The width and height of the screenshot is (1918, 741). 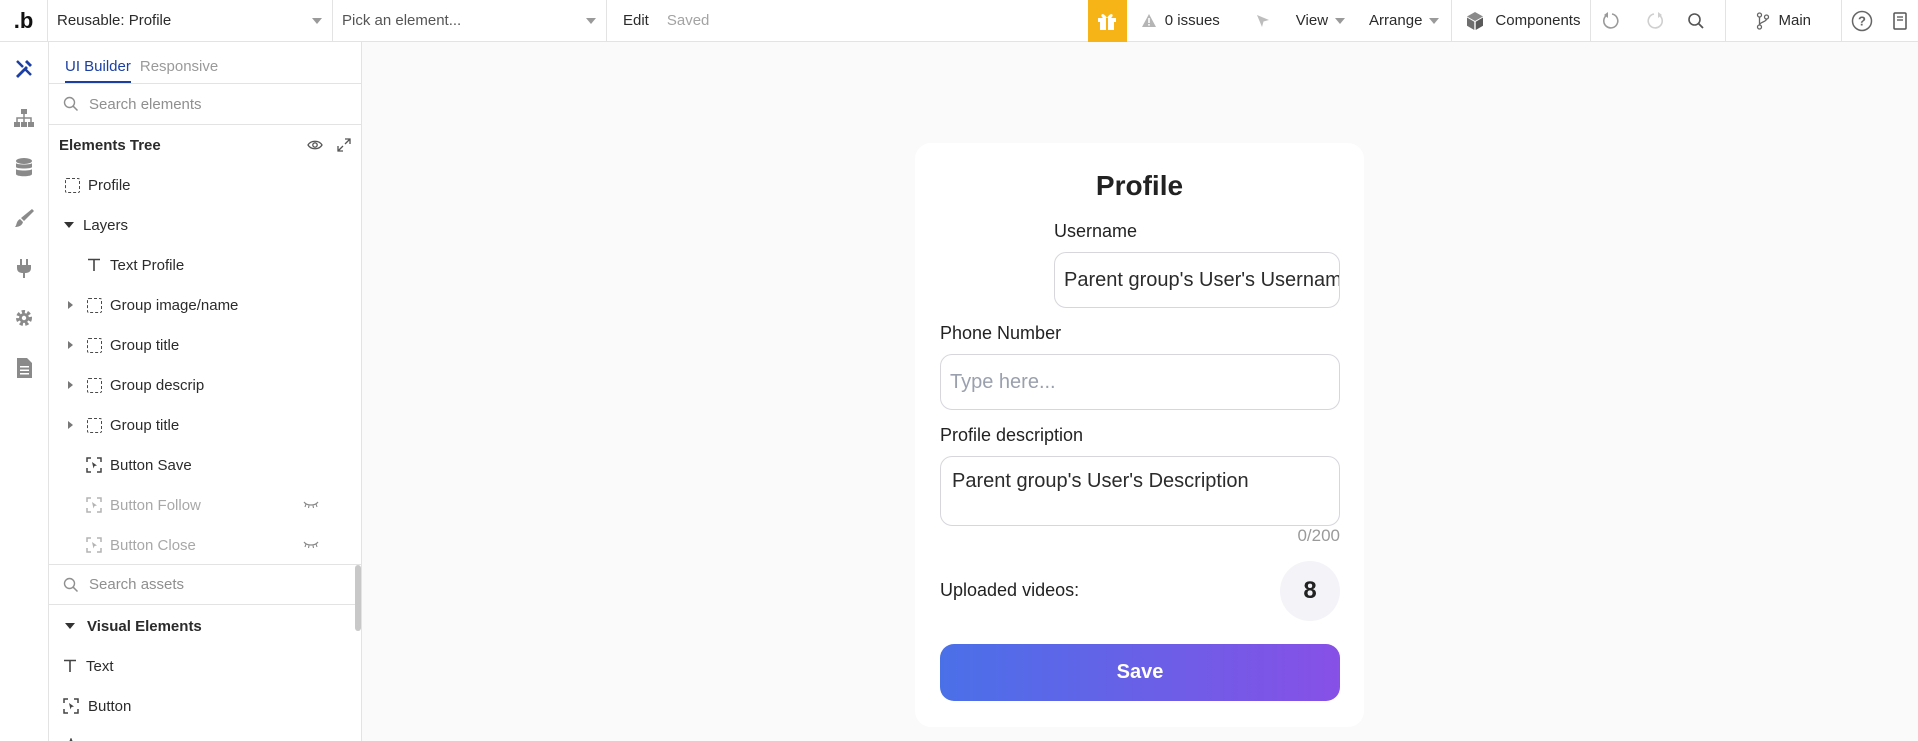 I want to click on page-selector: Reusable: Profile, so click(x=190, y=21).